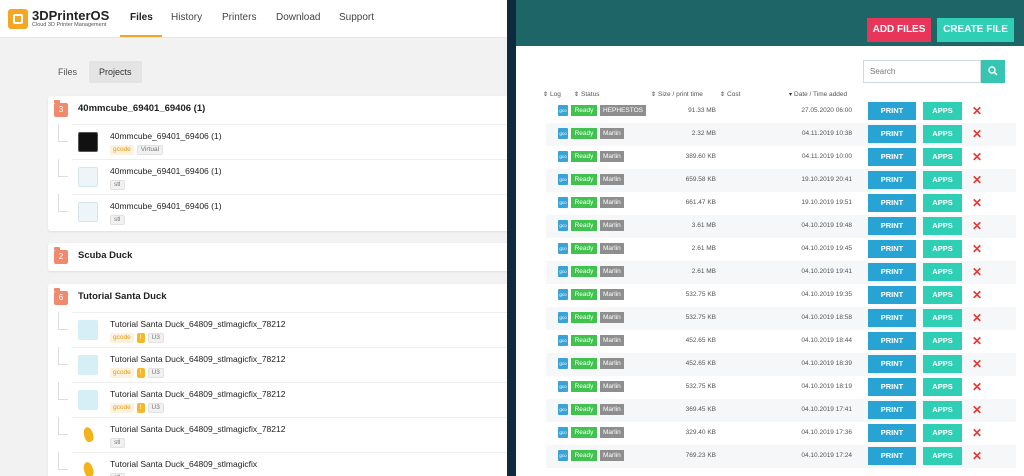 The height and width of the screenshot is (476, 1024). Describe the element at coordinates (141, 17) in the screenshot. I see `nav-files: Files` at that location.